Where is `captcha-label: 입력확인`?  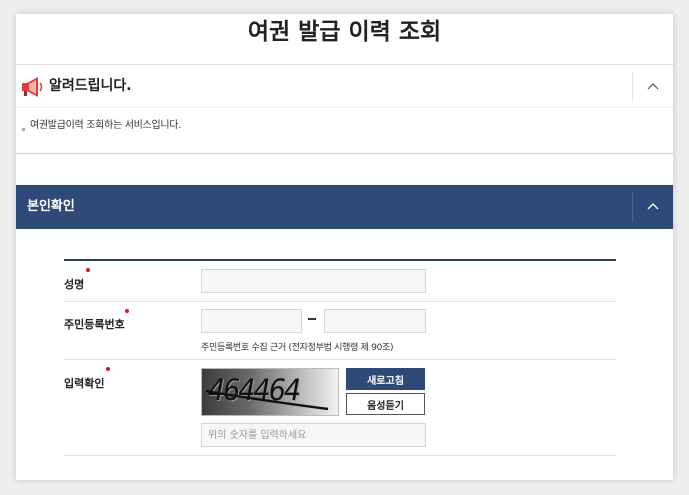
captcha-label: 입력확인 is located at coordinates (84, 383).